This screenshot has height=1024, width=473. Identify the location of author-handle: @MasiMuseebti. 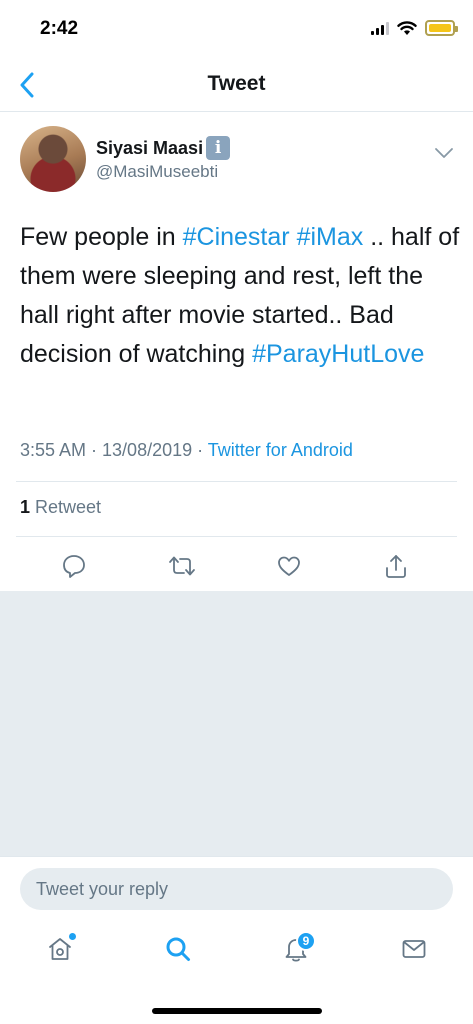
(157, 172).